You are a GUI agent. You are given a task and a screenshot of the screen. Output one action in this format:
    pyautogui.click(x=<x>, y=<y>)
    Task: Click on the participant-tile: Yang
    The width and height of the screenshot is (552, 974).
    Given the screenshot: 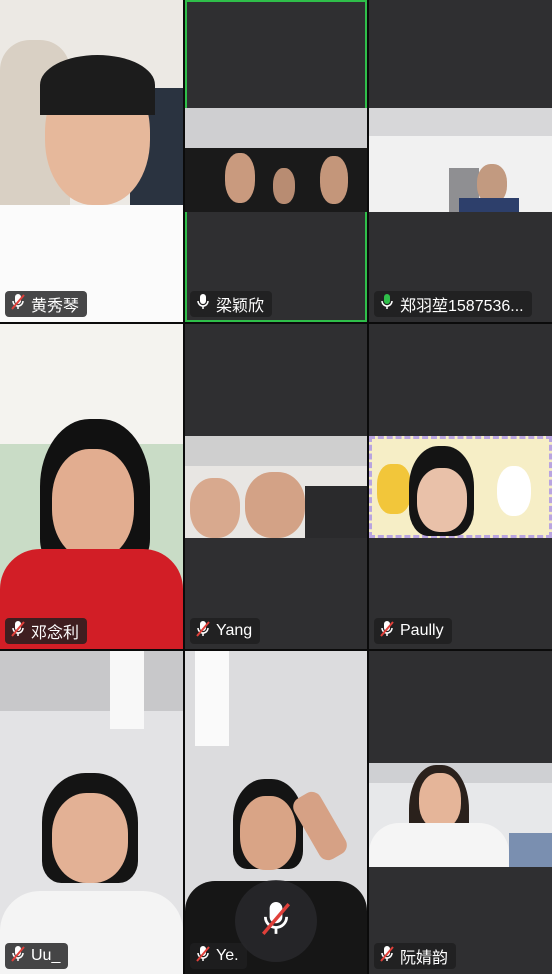 What is the action you would take?
    pyautogui.click(x=276, y=486)
    